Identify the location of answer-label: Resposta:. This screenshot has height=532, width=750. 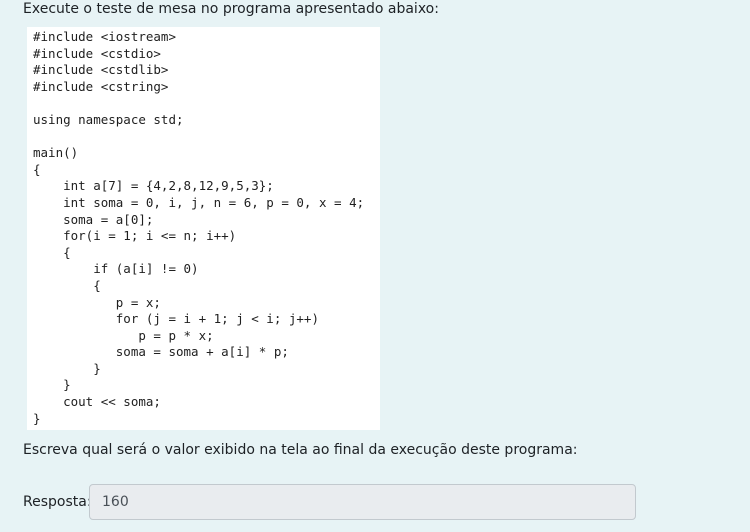
(57, 502).